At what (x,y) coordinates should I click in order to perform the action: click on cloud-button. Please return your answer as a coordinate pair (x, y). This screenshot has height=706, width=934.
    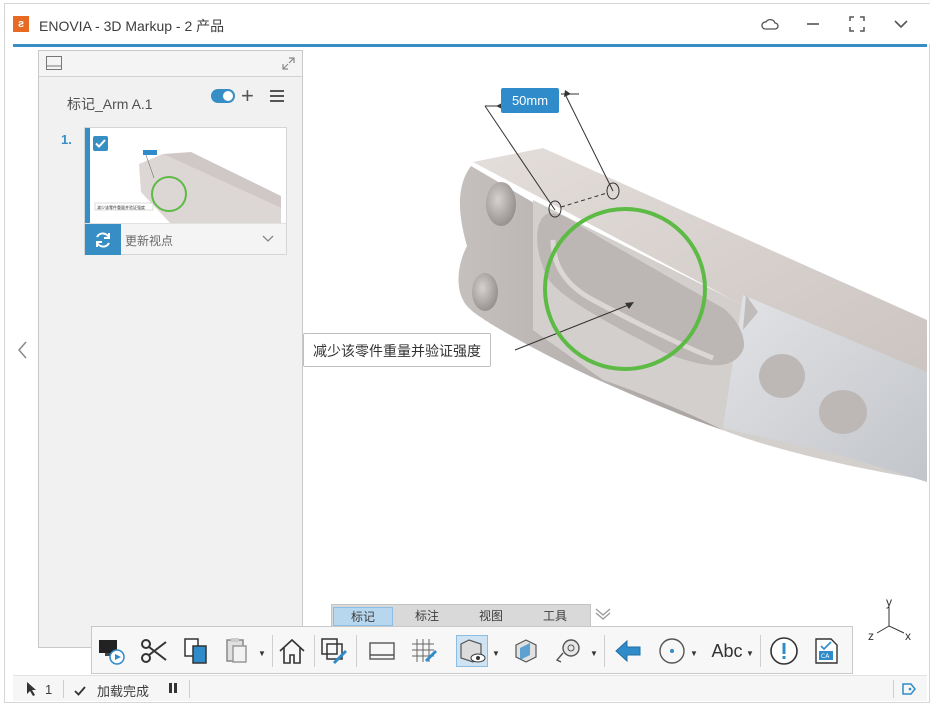
    Looking at the image, I should click on (770, 24).